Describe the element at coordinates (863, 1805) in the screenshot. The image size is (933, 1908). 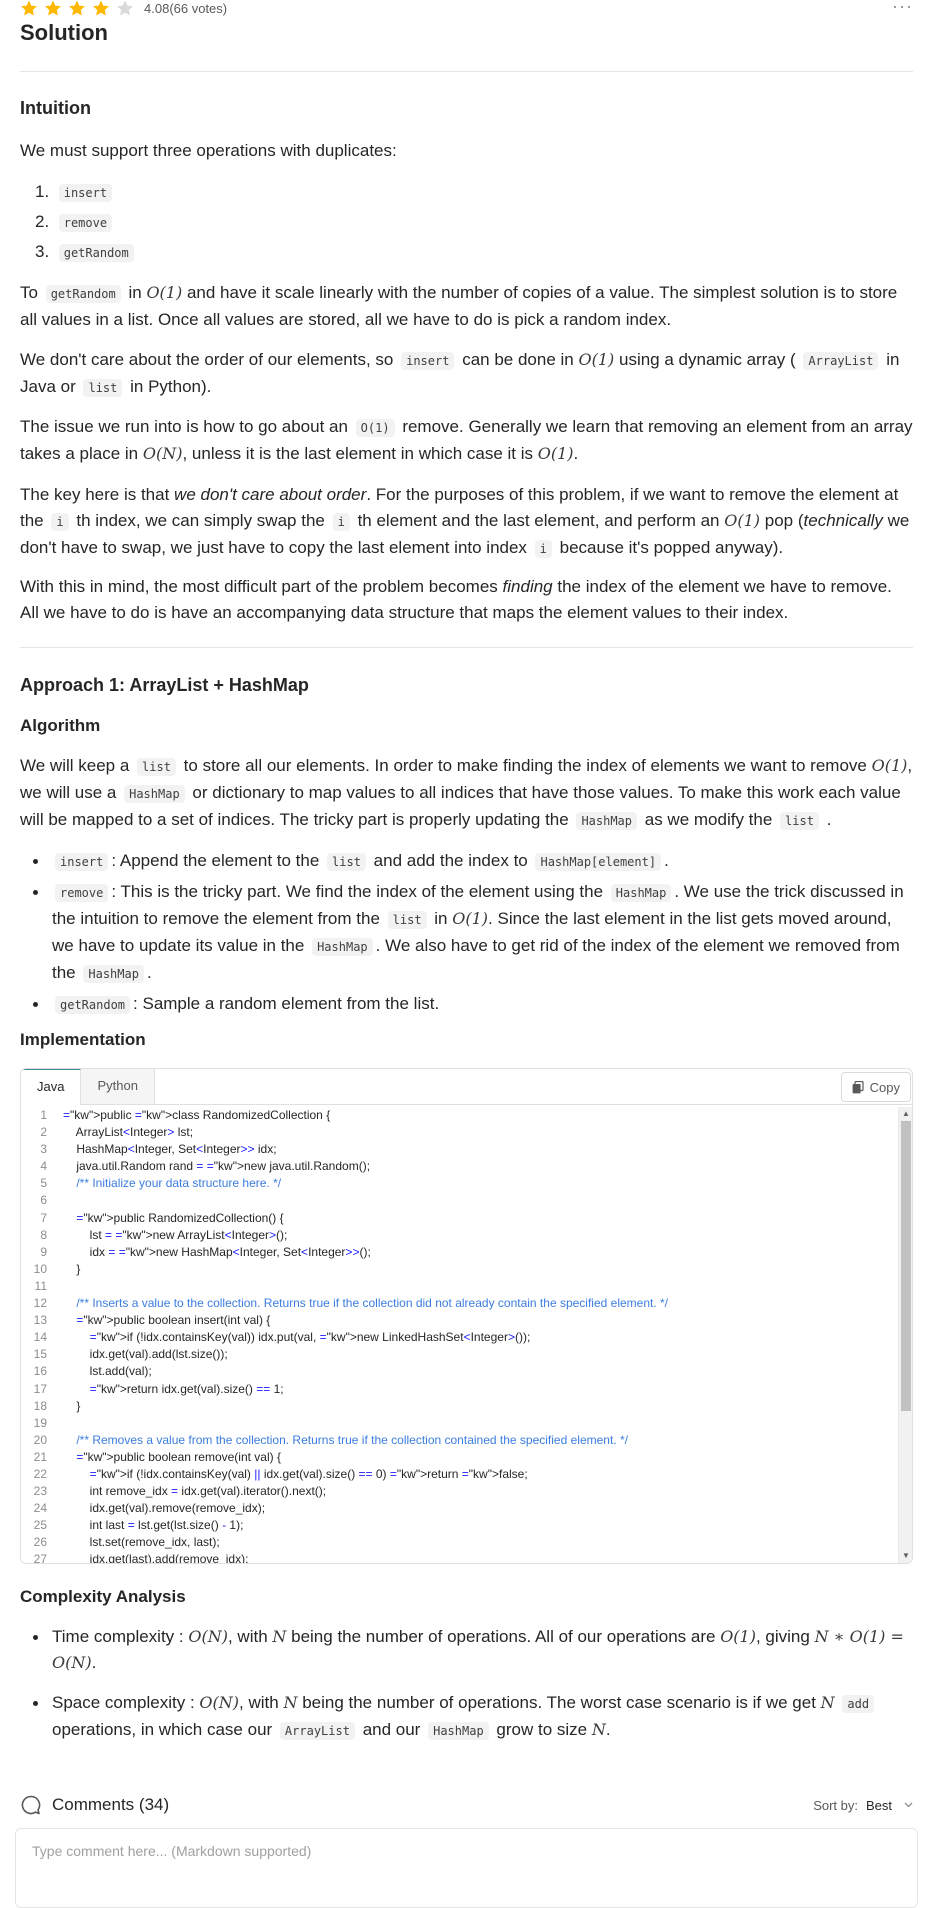
I see `sort-dropdown: Sort by: Best` at that location.